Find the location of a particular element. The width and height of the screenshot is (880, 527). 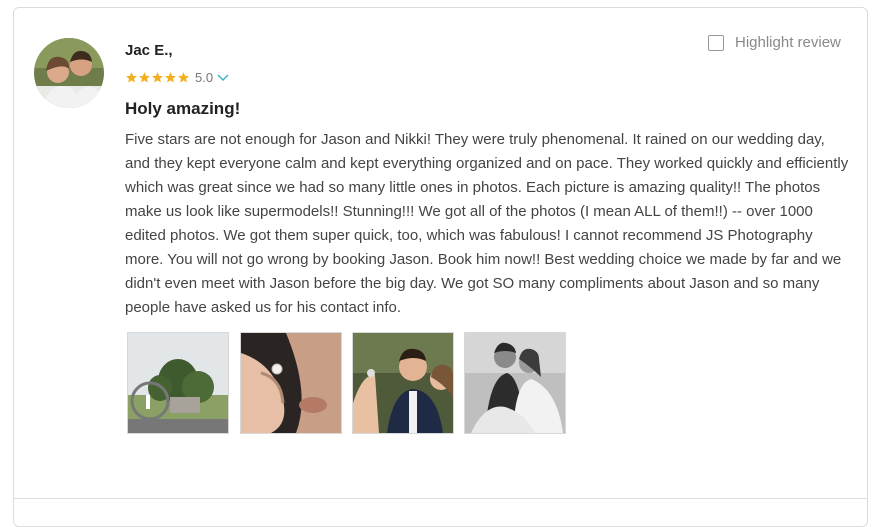

star-rating is located at coordinates (157, 77).